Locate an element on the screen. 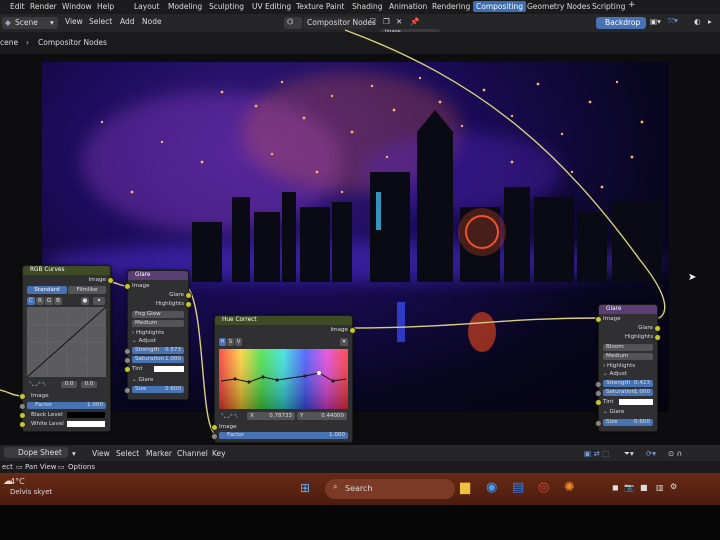 The width and height of the screenshot is (720, 540). taskbar-search-box: ⌕ Search is located at coordinates (390, 489).